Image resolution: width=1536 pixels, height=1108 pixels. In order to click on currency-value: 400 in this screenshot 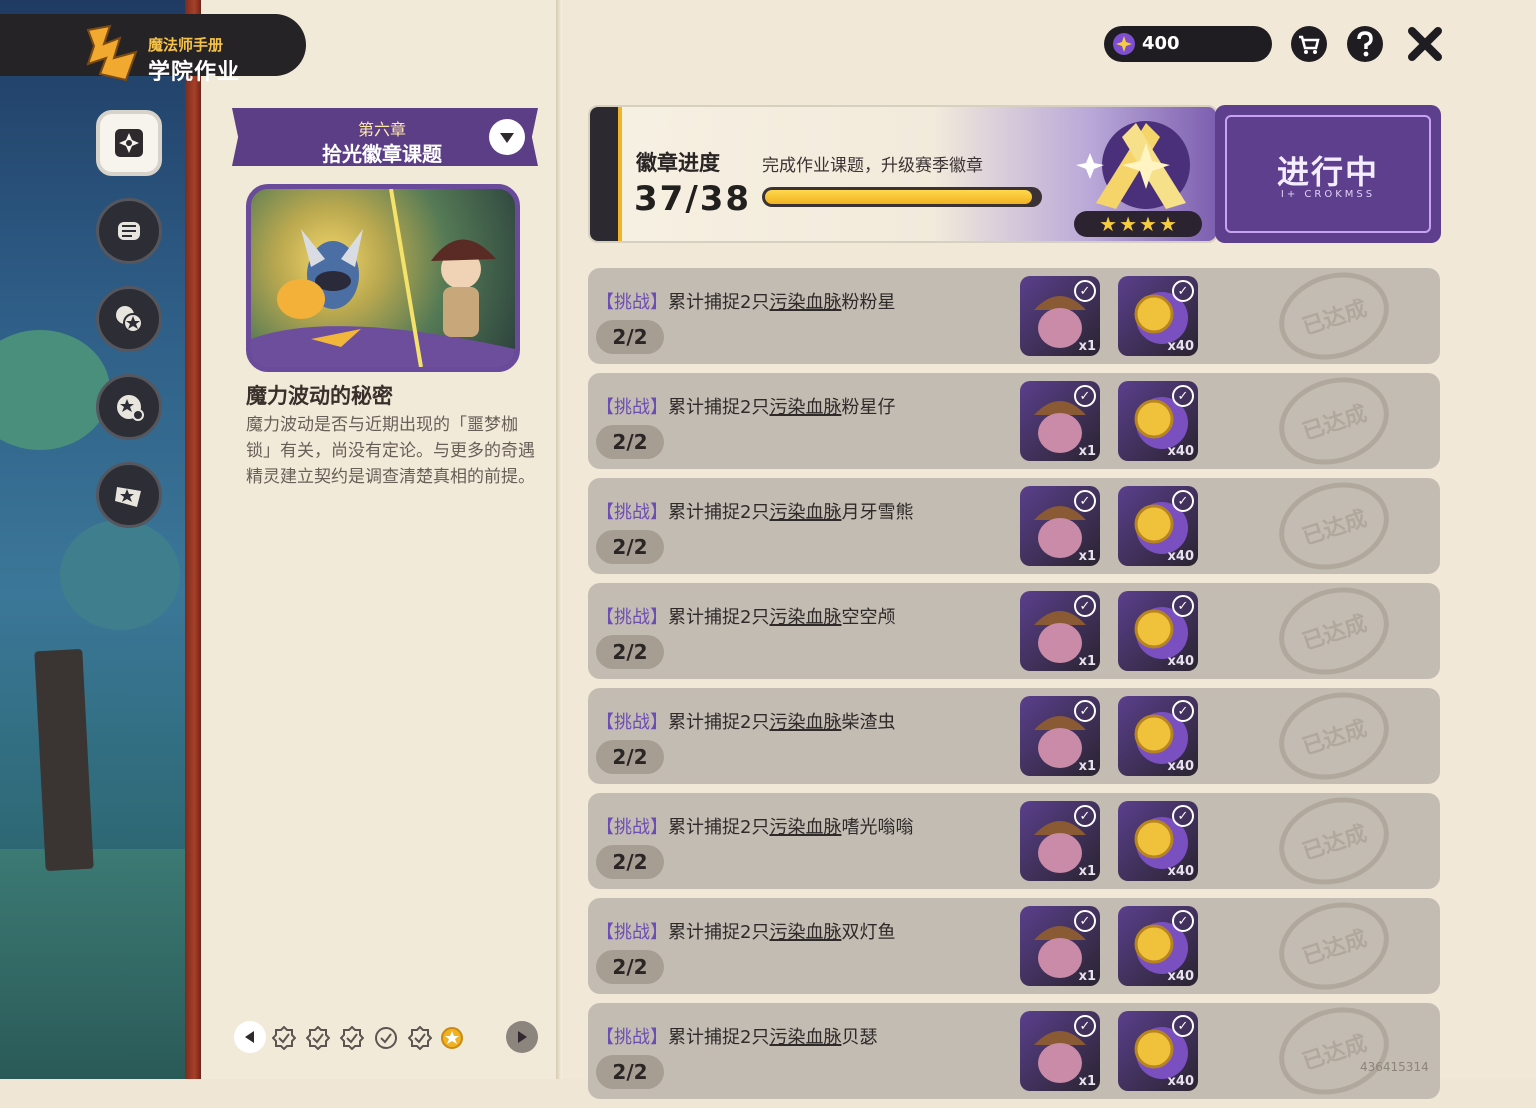, I will do `click(1161, 43)`.